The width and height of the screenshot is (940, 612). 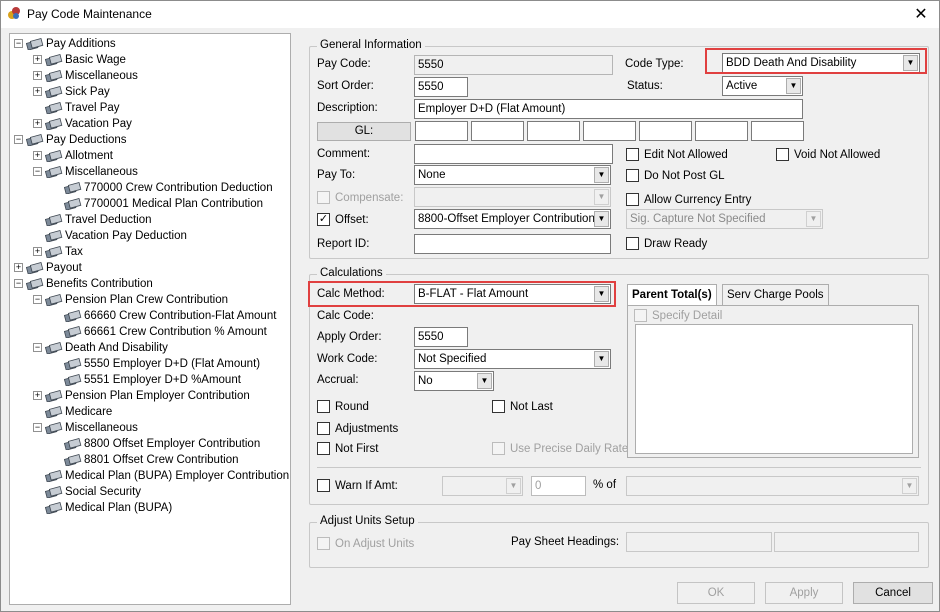 What do you see at coordinates (357, 429) in the screenshot?
I see `adjustments-checkbox: Adjustments` at bounding box center [357, 429].